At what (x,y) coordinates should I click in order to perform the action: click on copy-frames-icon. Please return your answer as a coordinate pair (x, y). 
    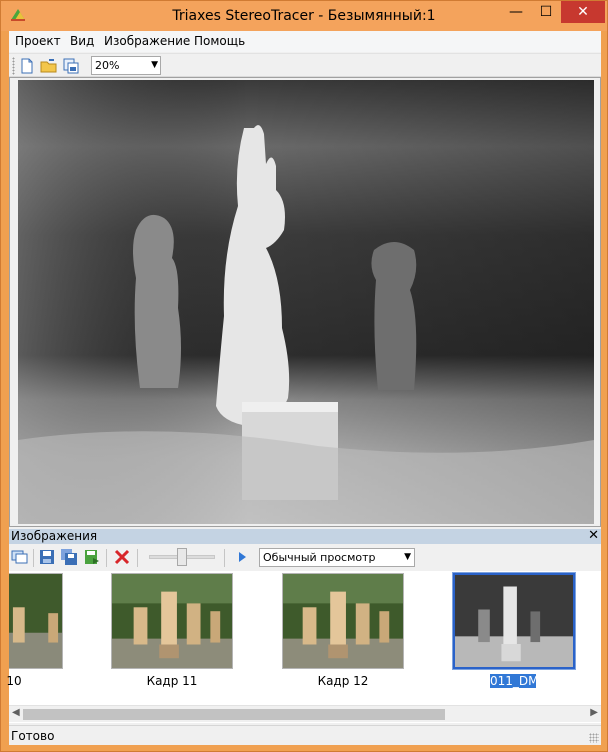
    Looking at the image, I should click on (20, 557).